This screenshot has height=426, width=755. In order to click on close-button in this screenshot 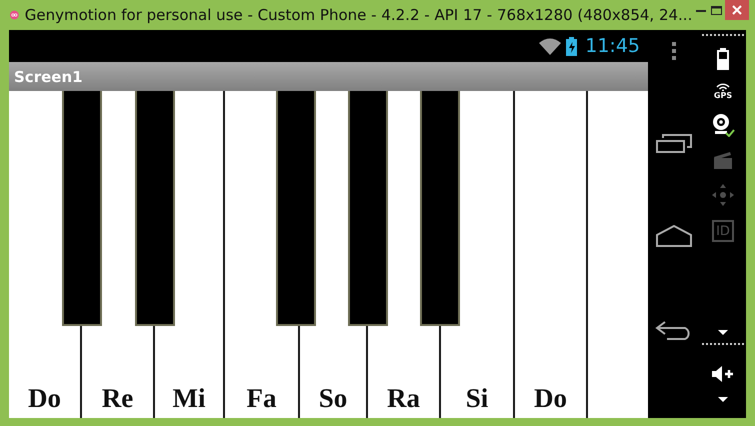, I will do `click(737, 10)`.